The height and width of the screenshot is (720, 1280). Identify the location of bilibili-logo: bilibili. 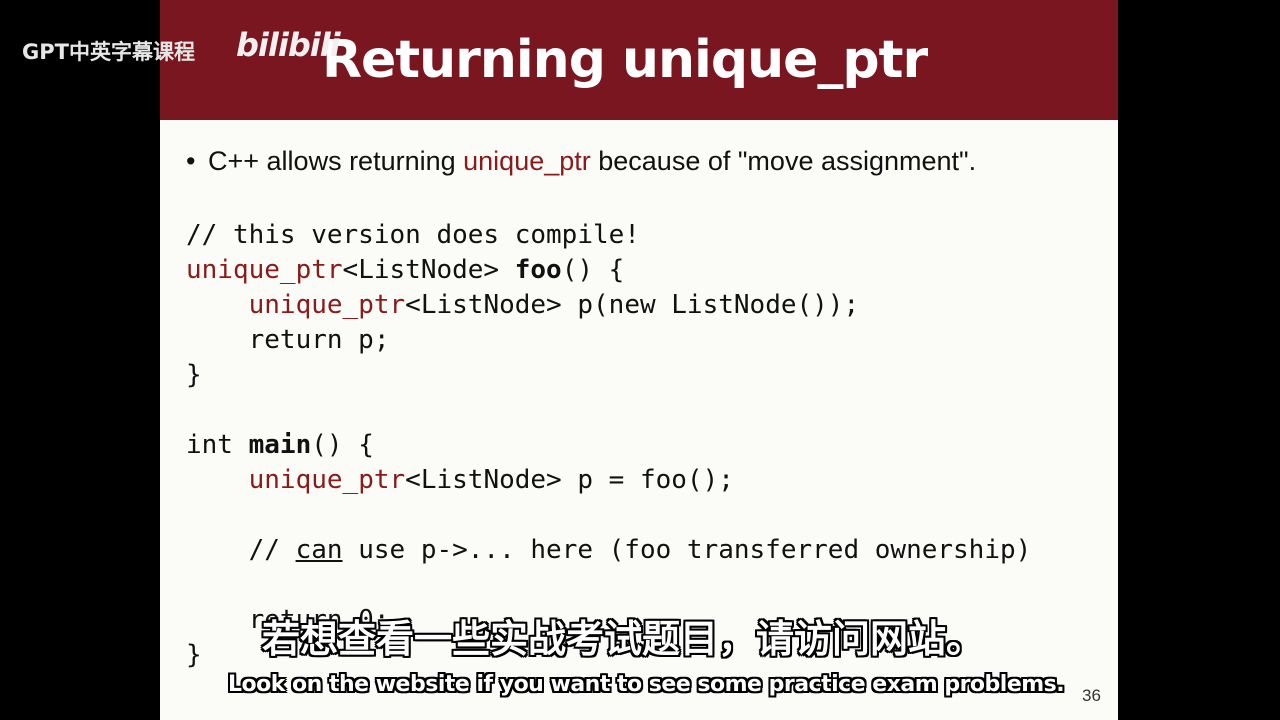
(288, 45).